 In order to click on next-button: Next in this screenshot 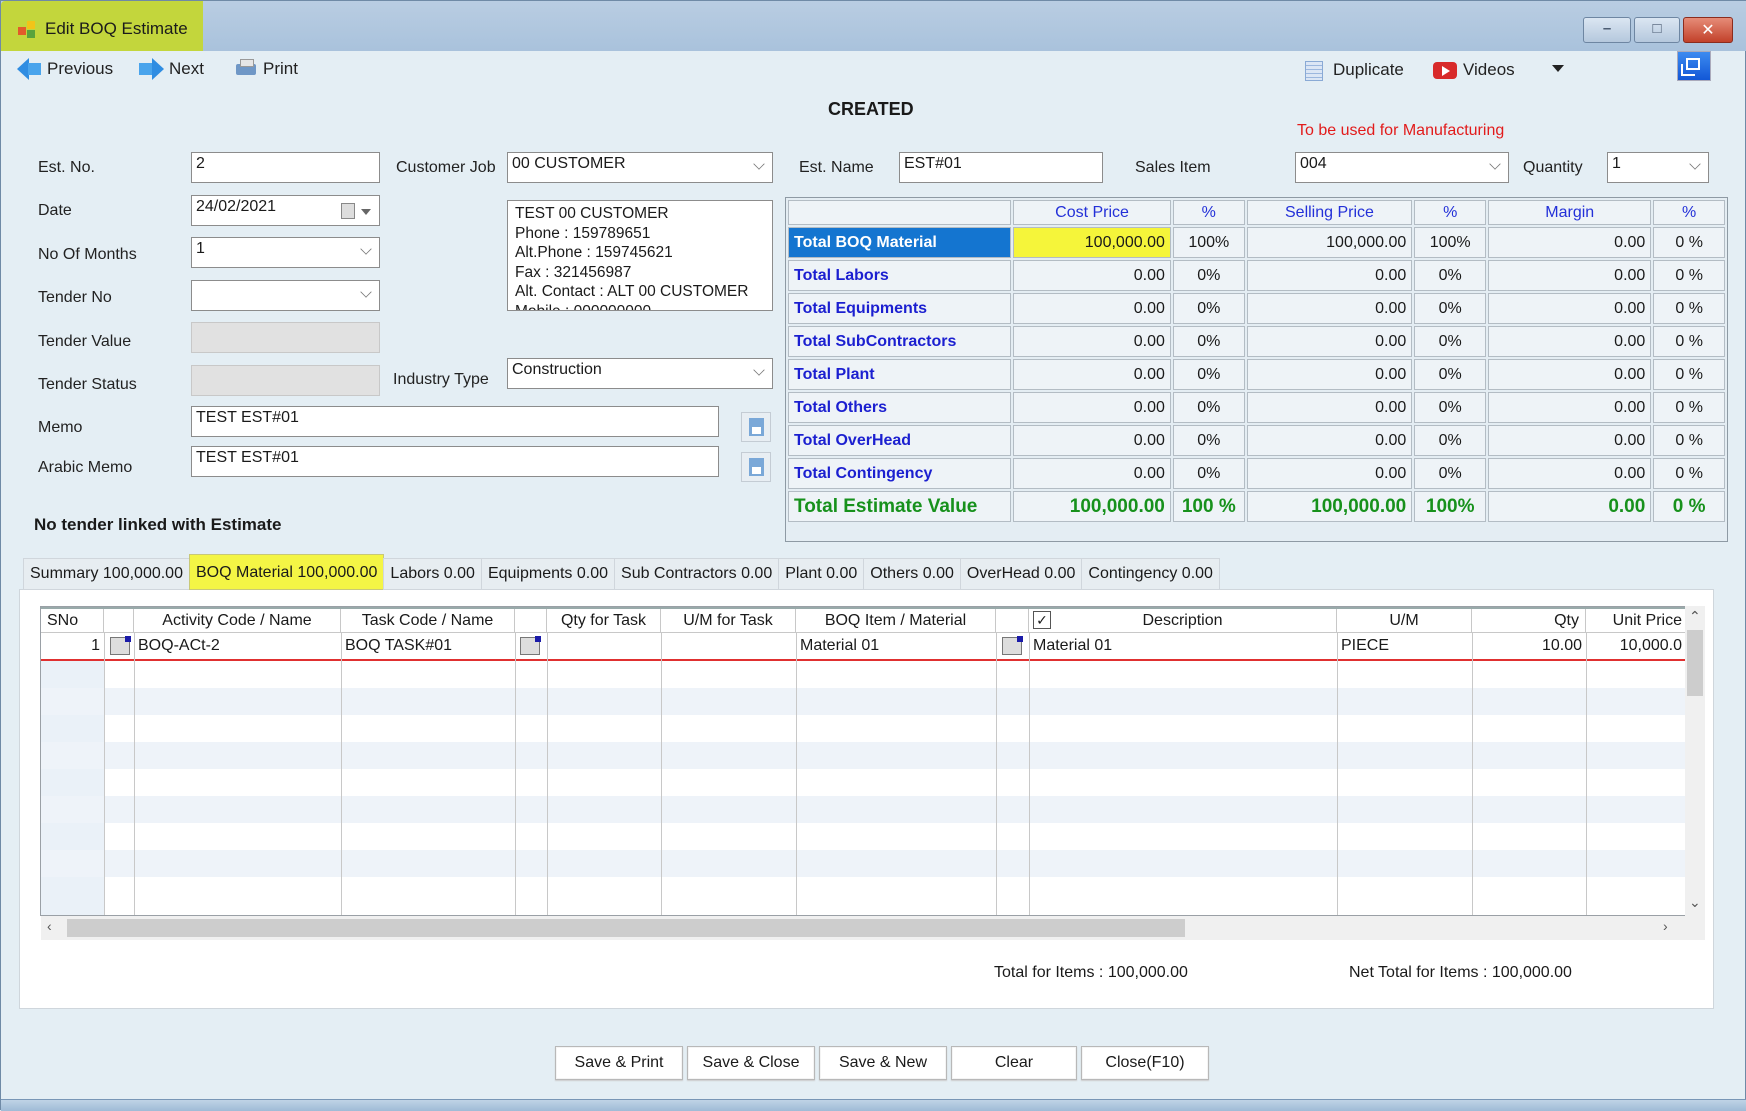, I will do `click(171, 69)`.